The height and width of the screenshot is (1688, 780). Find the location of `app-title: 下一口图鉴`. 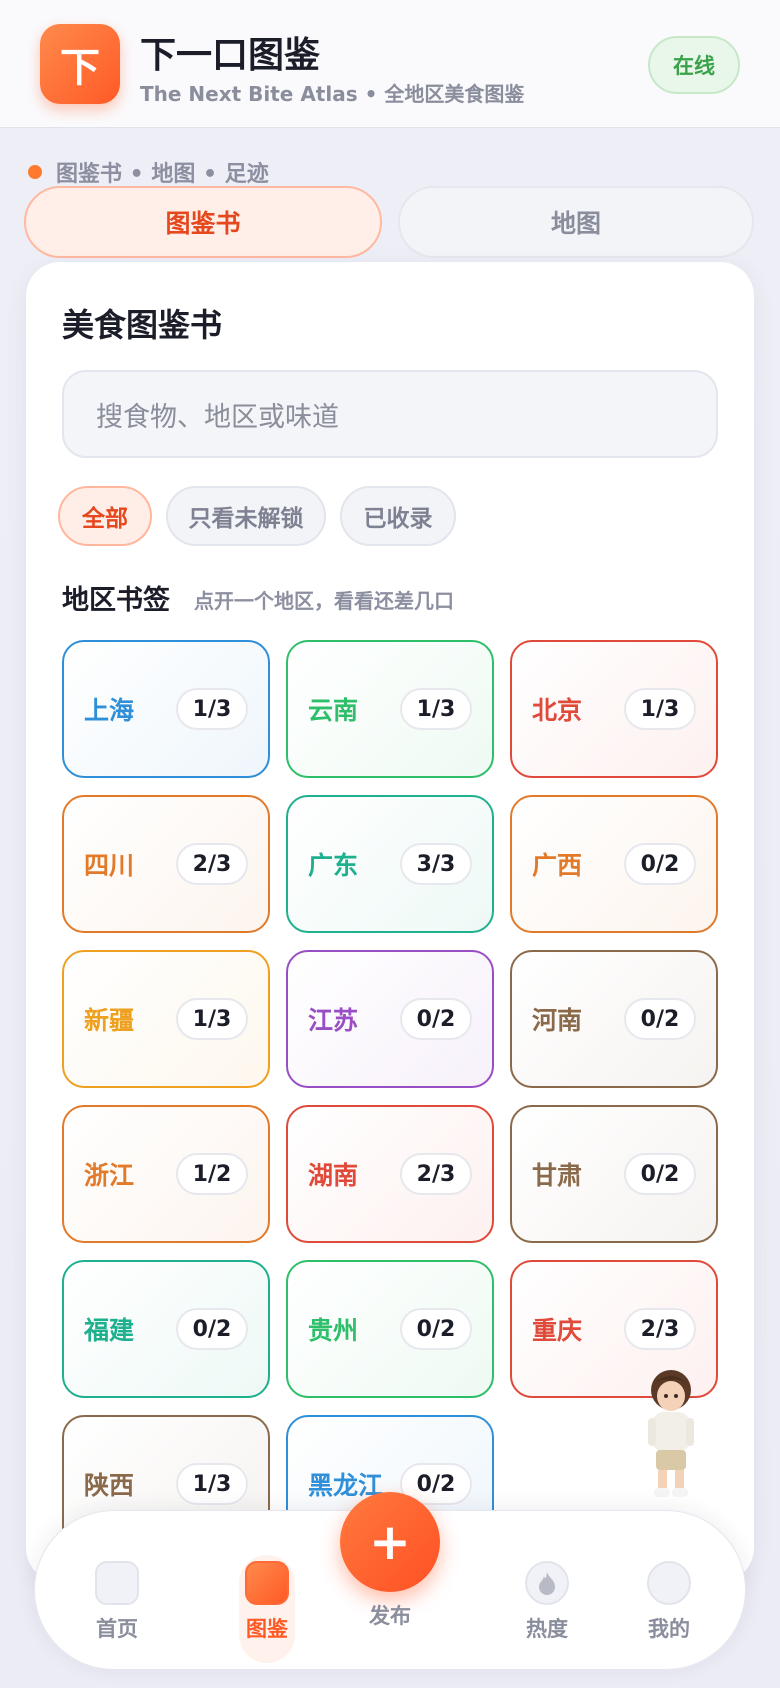

app-title: 下一口图鉴 is located at coordinates (230, 55).